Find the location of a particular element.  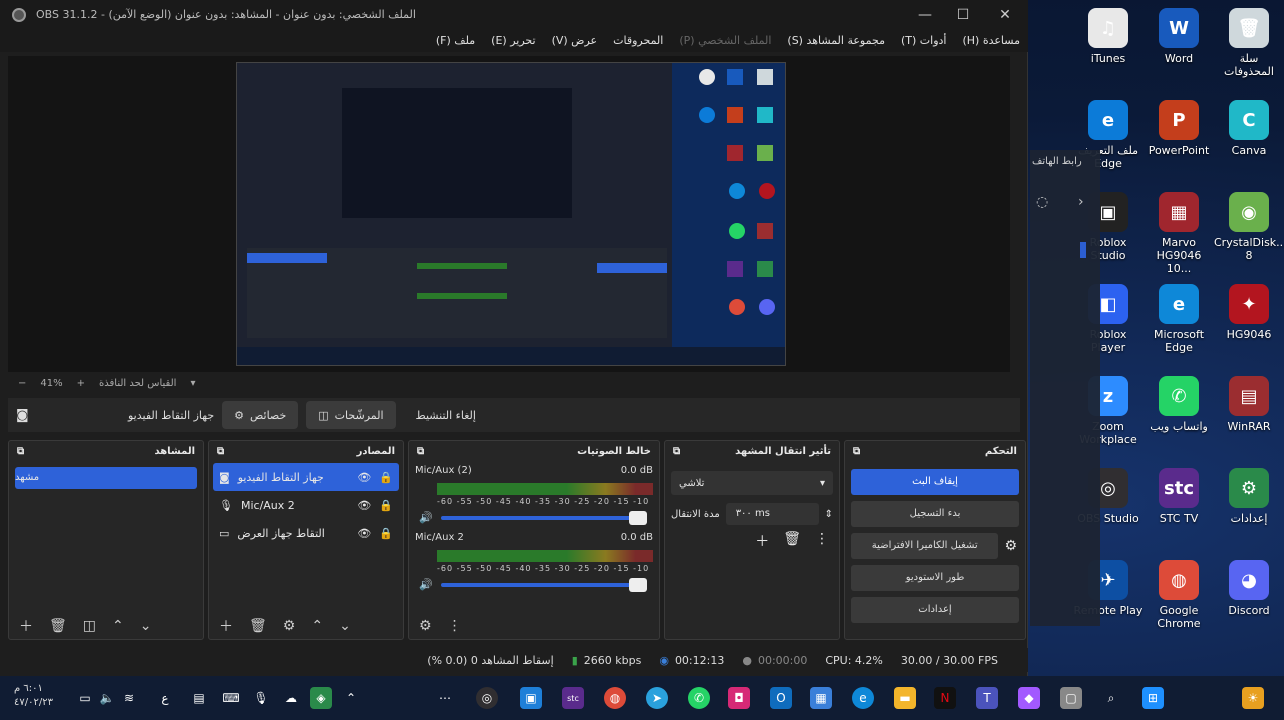

shield-icon: ◈ is located at coordinates (321, 698).